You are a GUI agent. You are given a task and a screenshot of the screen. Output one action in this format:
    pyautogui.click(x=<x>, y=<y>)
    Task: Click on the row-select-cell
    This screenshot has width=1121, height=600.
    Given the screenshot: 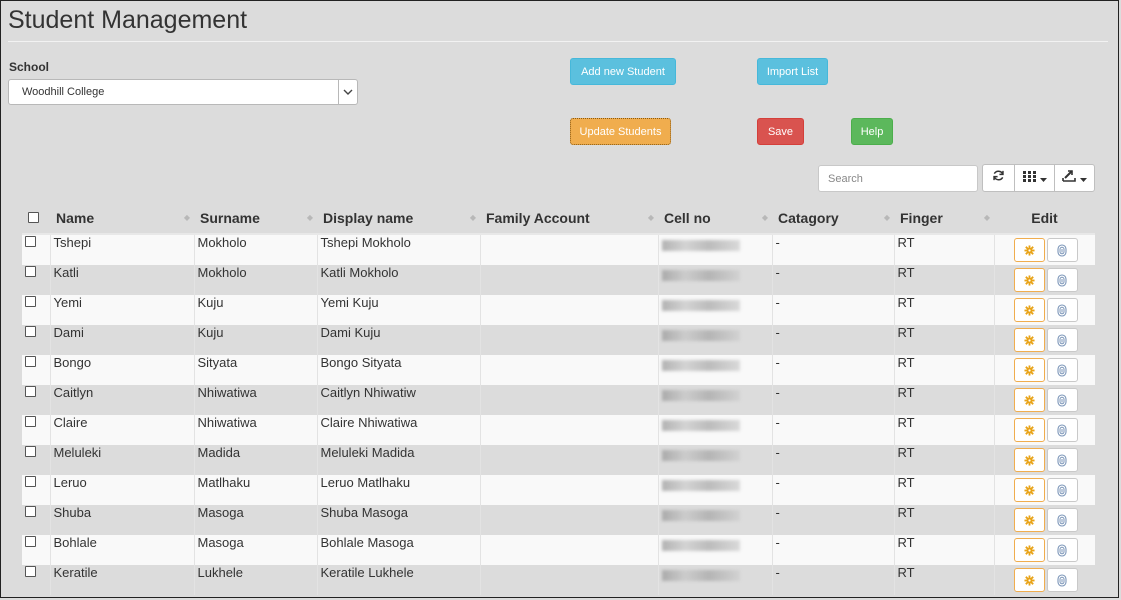 What is the action you would take?
    pyautogui.click(x=36, y=249)
    